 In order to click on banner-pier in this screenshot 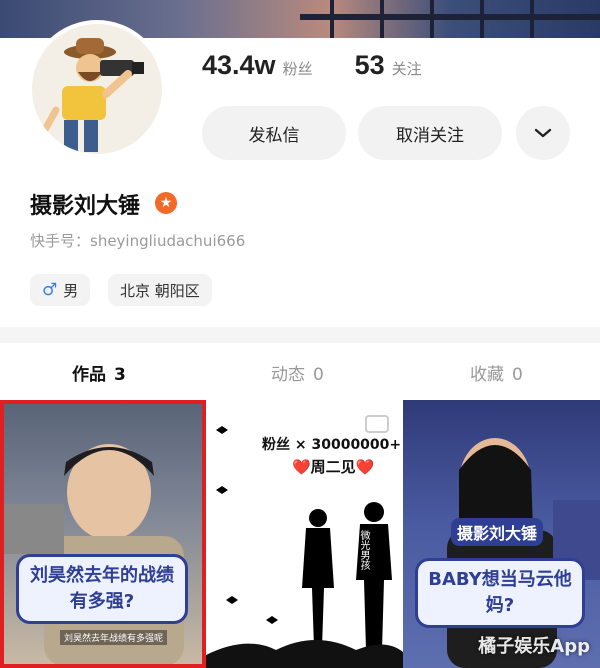, I will do `click(450, 17)`.